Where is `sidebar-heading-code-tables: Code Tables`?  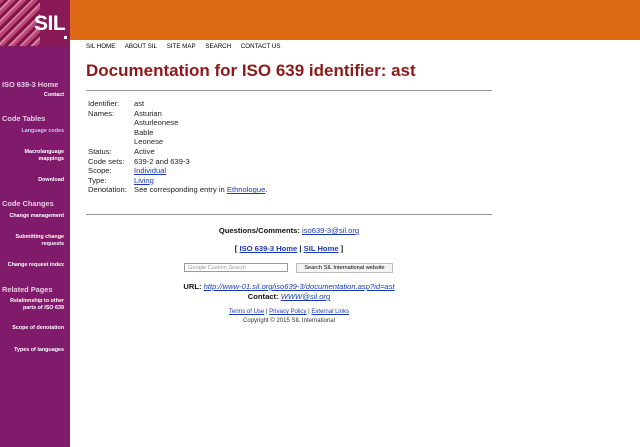
sidebar-heading-code-tables: Code Tables is located at coordinates (24, 118).